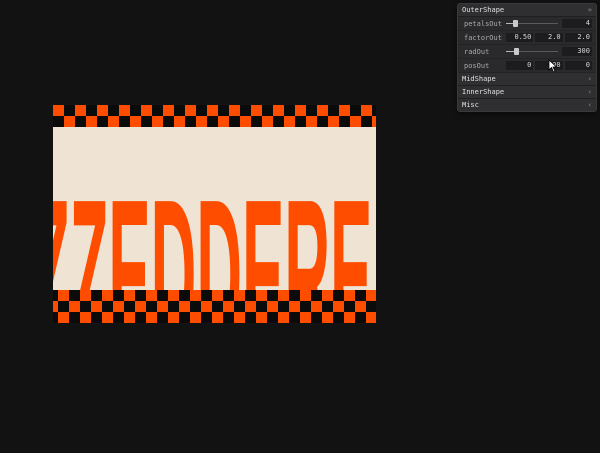 The width and height of the screenshot is (600, 453). I want to click on factor-x-input: 0.50, so click(520, 37).